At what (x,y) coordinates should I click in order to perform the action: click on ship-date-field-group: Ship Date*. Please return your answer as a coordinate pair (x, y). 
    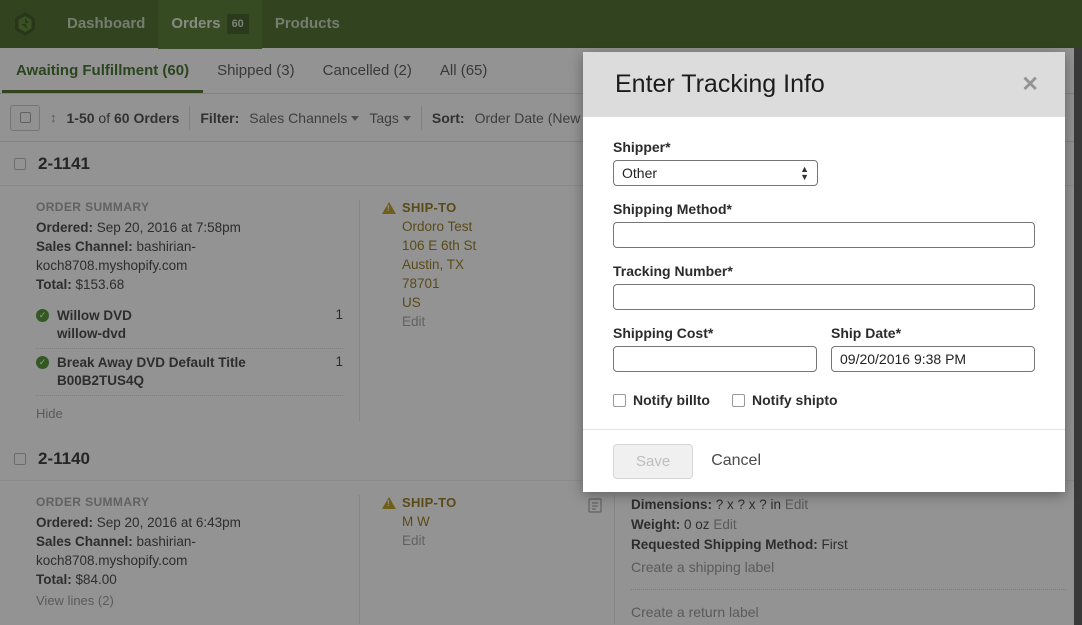
    Looking at the image, I should click on (933, 348).